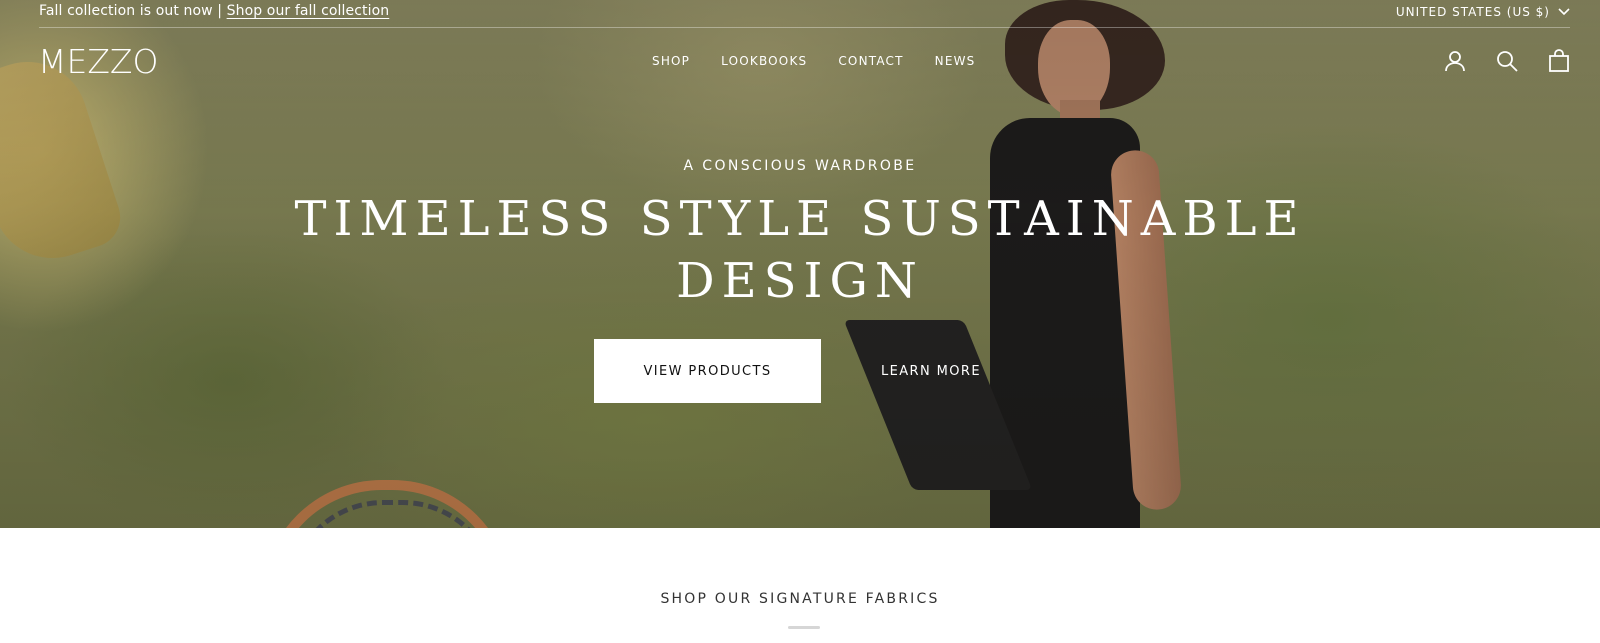  I want to click on hero-cta-row: VIEW PRODUCTS LEARN MORE, so click(787, 371).